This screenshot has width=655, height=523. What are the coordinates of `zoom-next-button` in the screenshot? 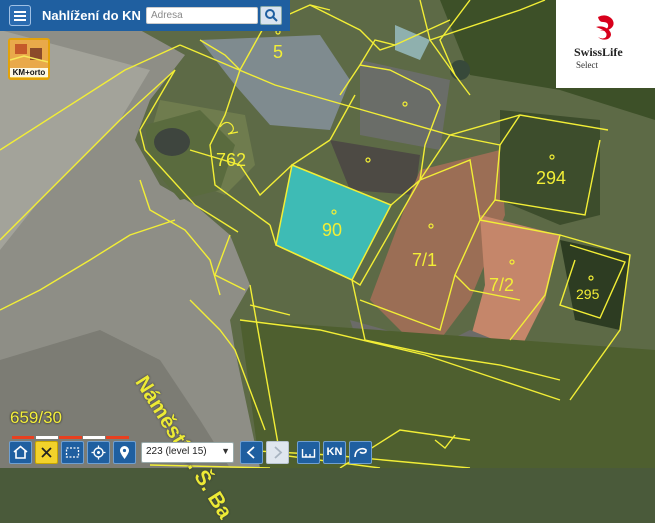 It's located at (277, 452).